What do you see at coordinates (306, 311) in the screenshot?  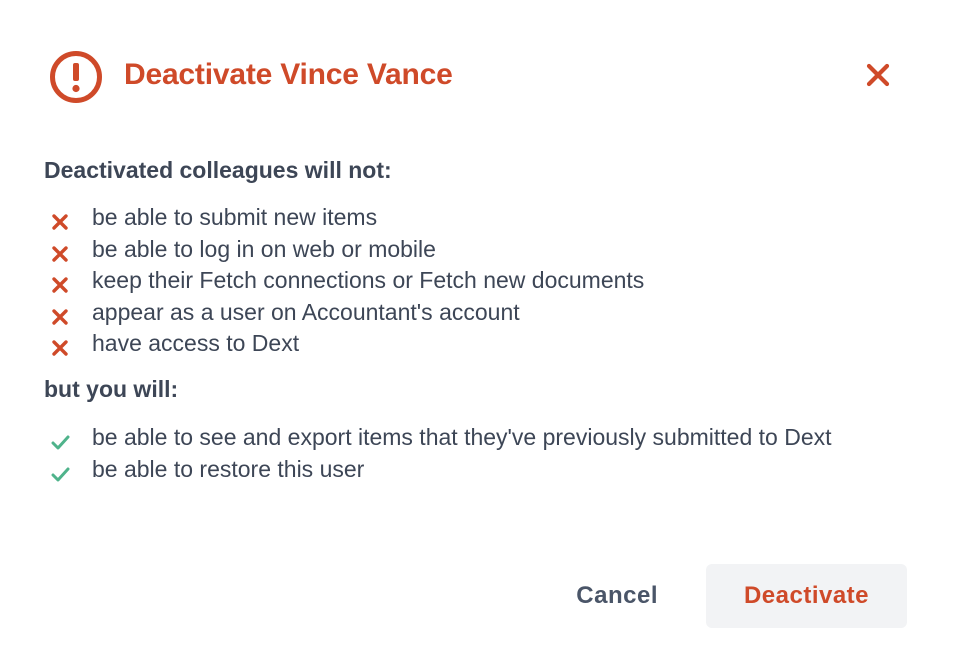 I see `list-item-text: appear as a user on Accountant's account` at bounding box center [306, 311].